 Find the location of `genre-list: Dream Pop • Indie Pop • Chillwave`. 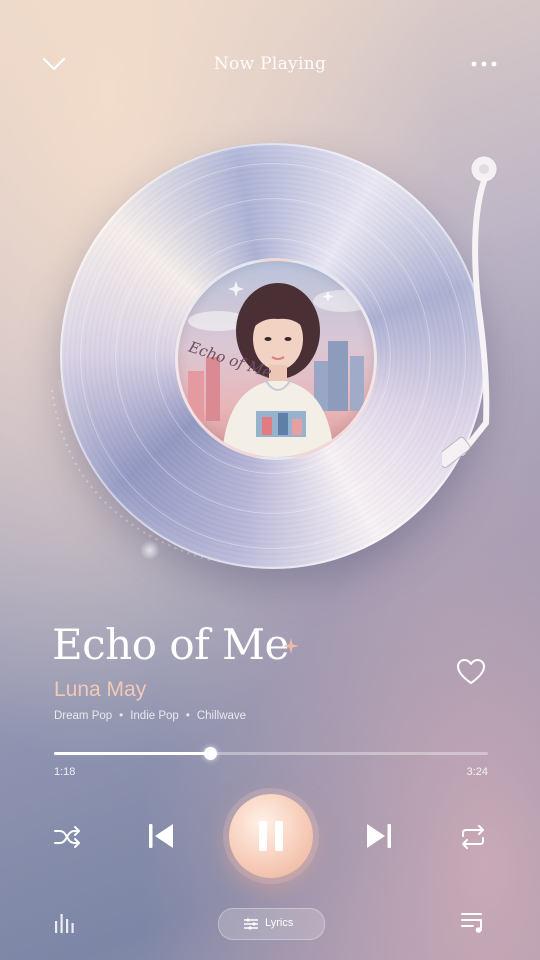

genre-list: Dream Pop • Indie Pop • Chillwave is located at coordinates (150, 716).